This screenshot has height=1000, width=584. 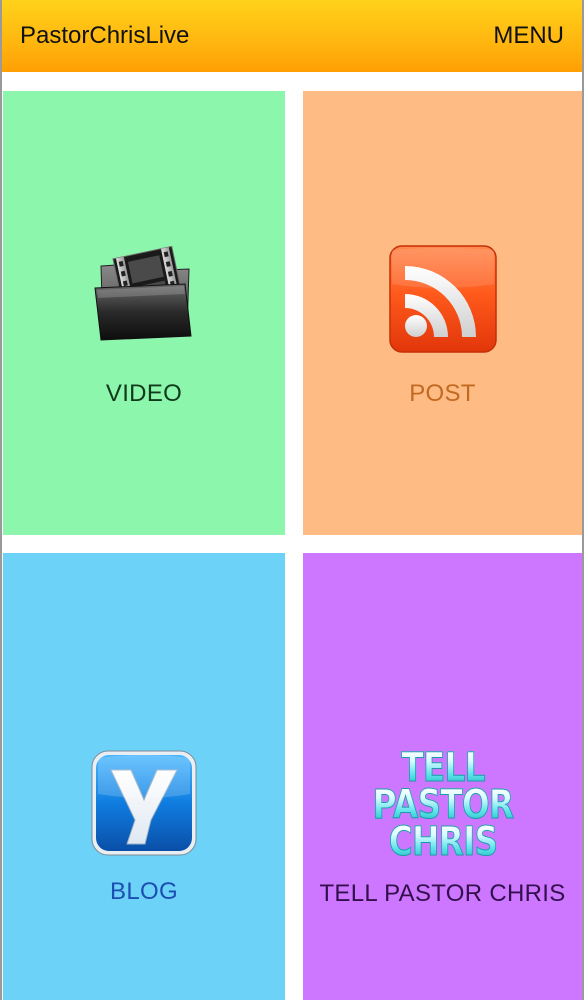 I want to click on rss-feed-icon, so click(x=443, y=299).